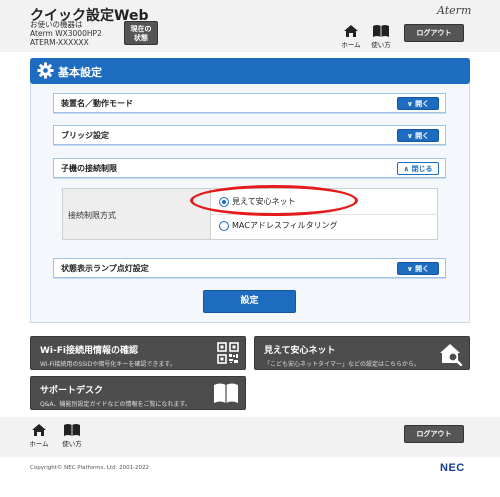 The image size is (500, 497). Describe the element at coordinates (228, 353) in the screenshot. I see `qr-code-icon` at that location.